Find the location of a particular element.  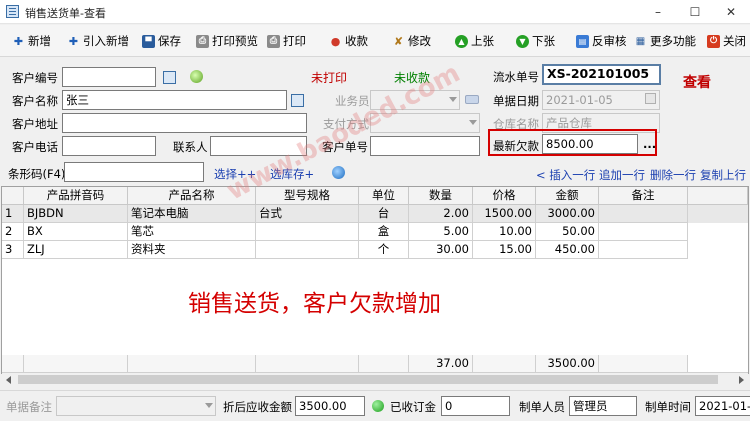

cell-pinyin: BJBDN is located at coordinates (76, 214).